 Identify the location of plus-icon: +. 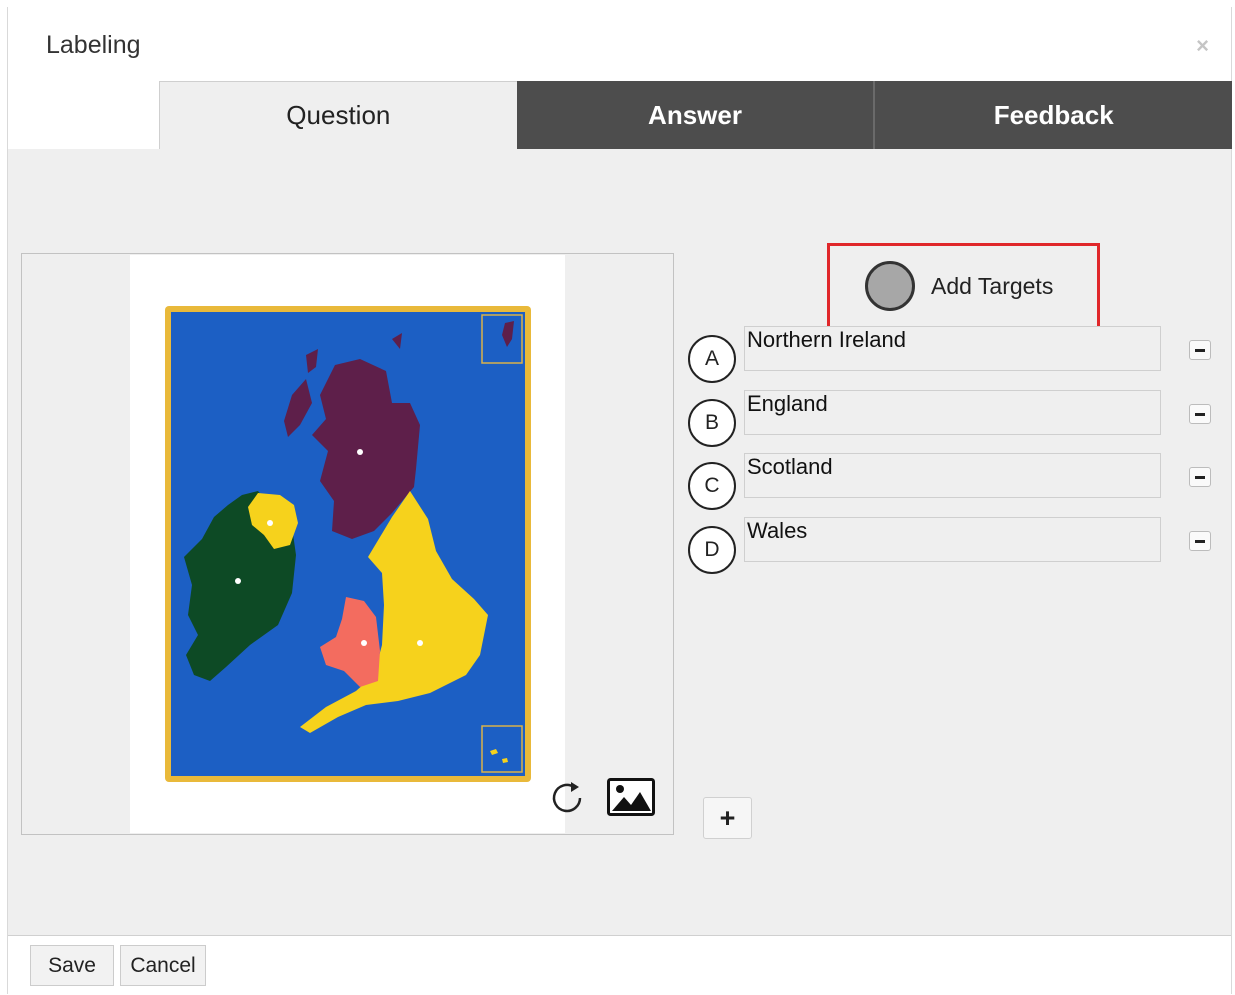
(727, 817).